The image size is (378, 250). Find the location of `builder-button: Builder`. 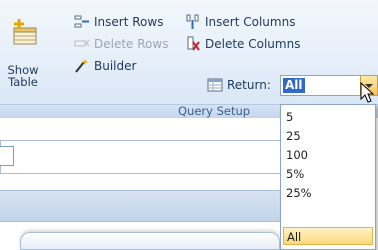

builder-button: Builder is located at coordinates (105, 66).